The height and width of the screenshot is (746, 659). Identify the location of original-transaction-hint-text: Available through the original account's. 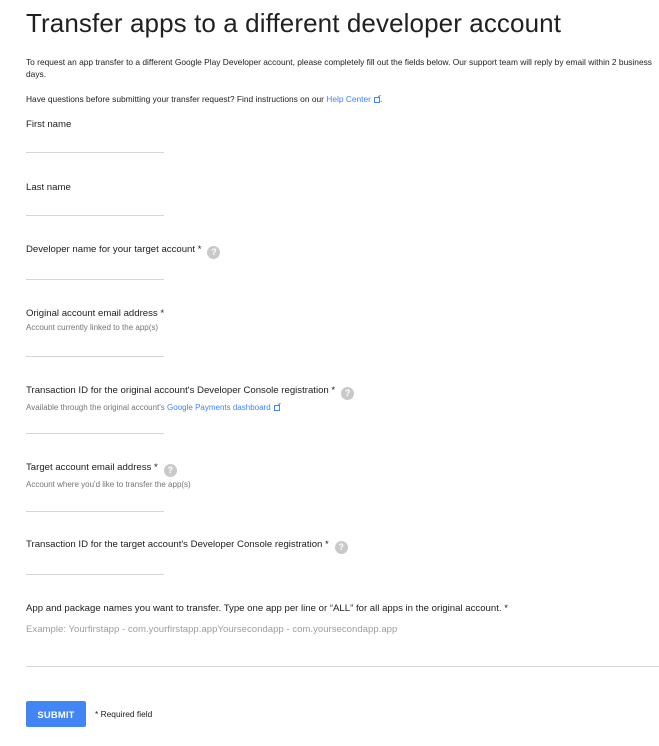
(95, 407).